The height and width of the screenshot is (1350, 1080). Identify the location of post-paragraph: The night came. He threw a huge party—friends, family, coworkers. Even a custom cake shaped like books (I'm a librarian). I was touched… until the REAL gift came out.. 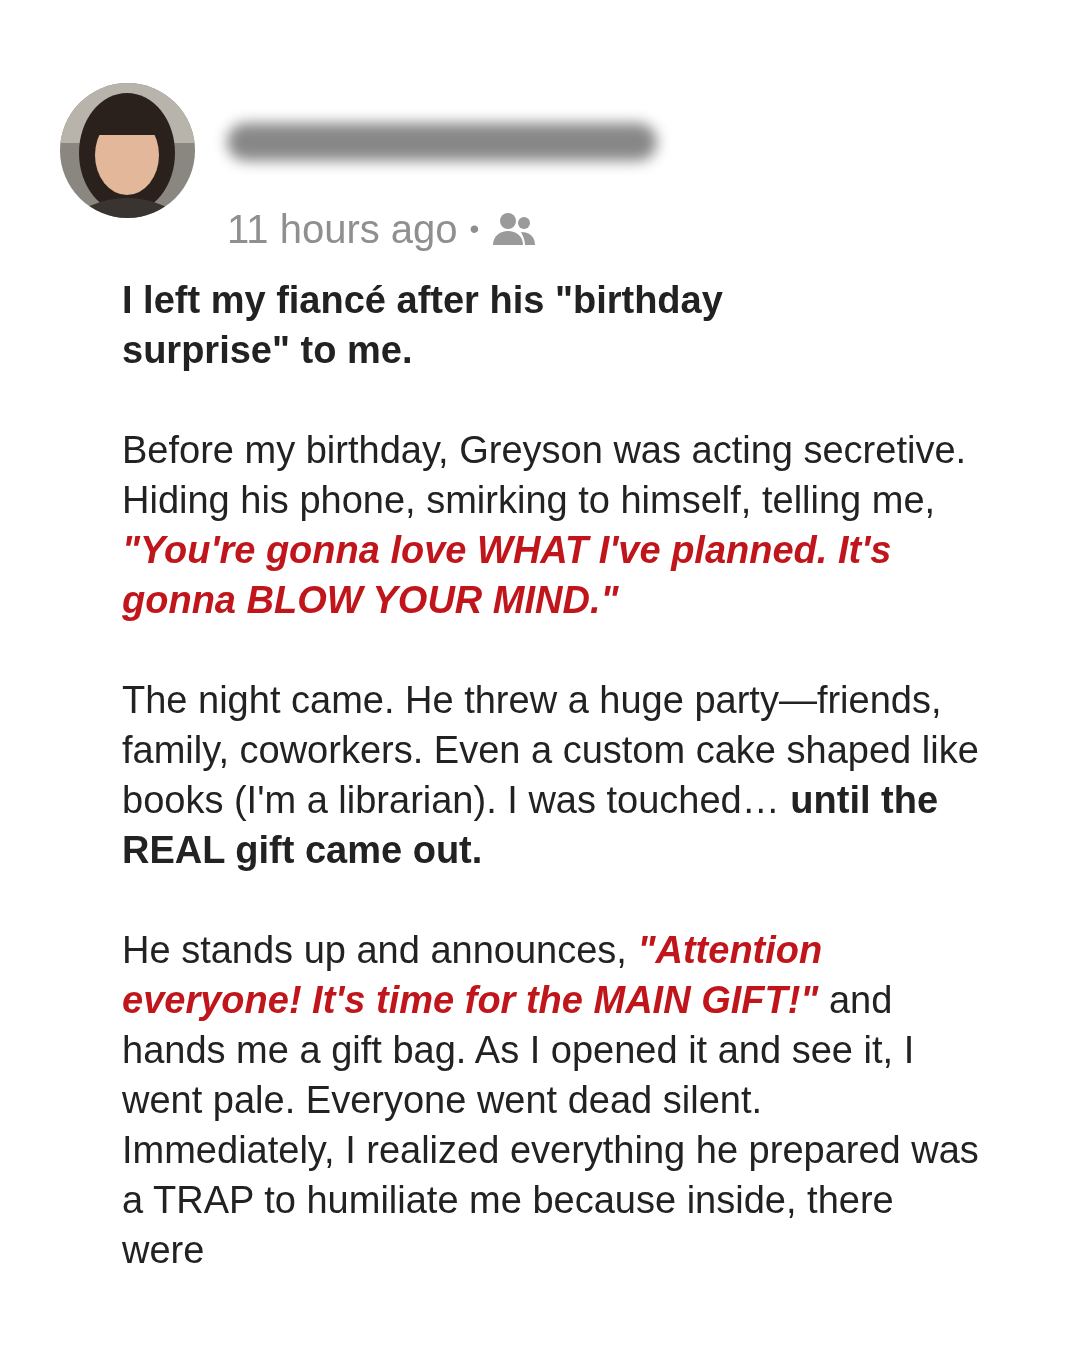
(551, 775).